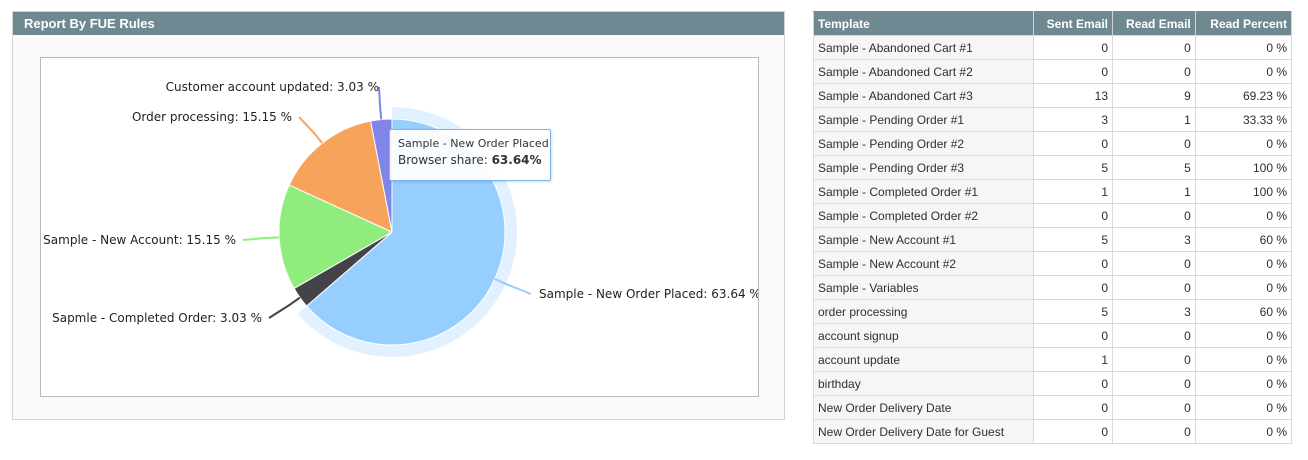  I want to click on cell-template: Sample - Abandoned Cart #3, so click(923, 95).